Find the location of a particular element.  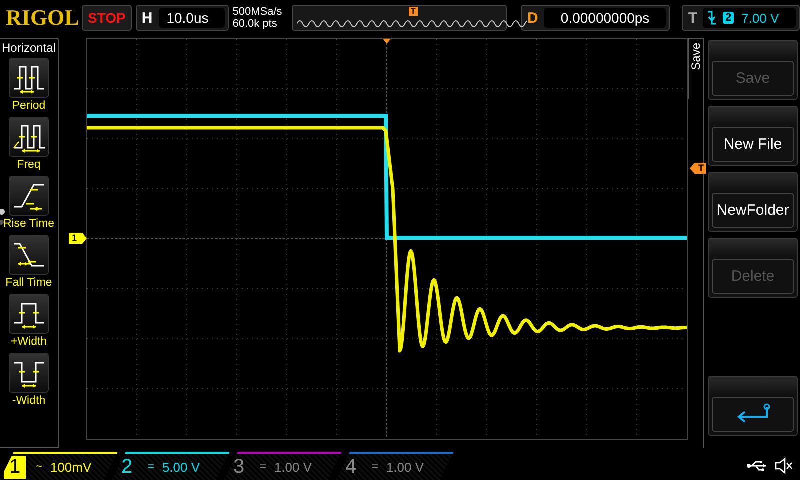

timebase-value: 10.0us is located at coordinates (191, 18).